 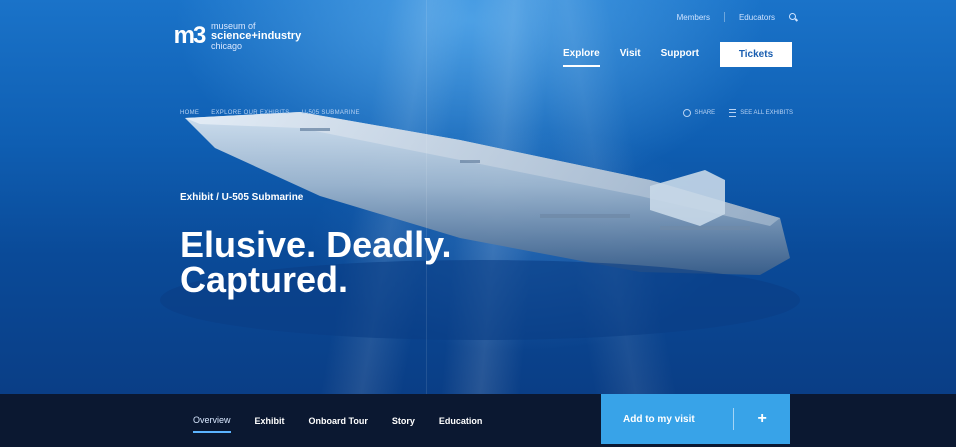 I want to click on nav-explore: Explore, so click(x=581, y=57).